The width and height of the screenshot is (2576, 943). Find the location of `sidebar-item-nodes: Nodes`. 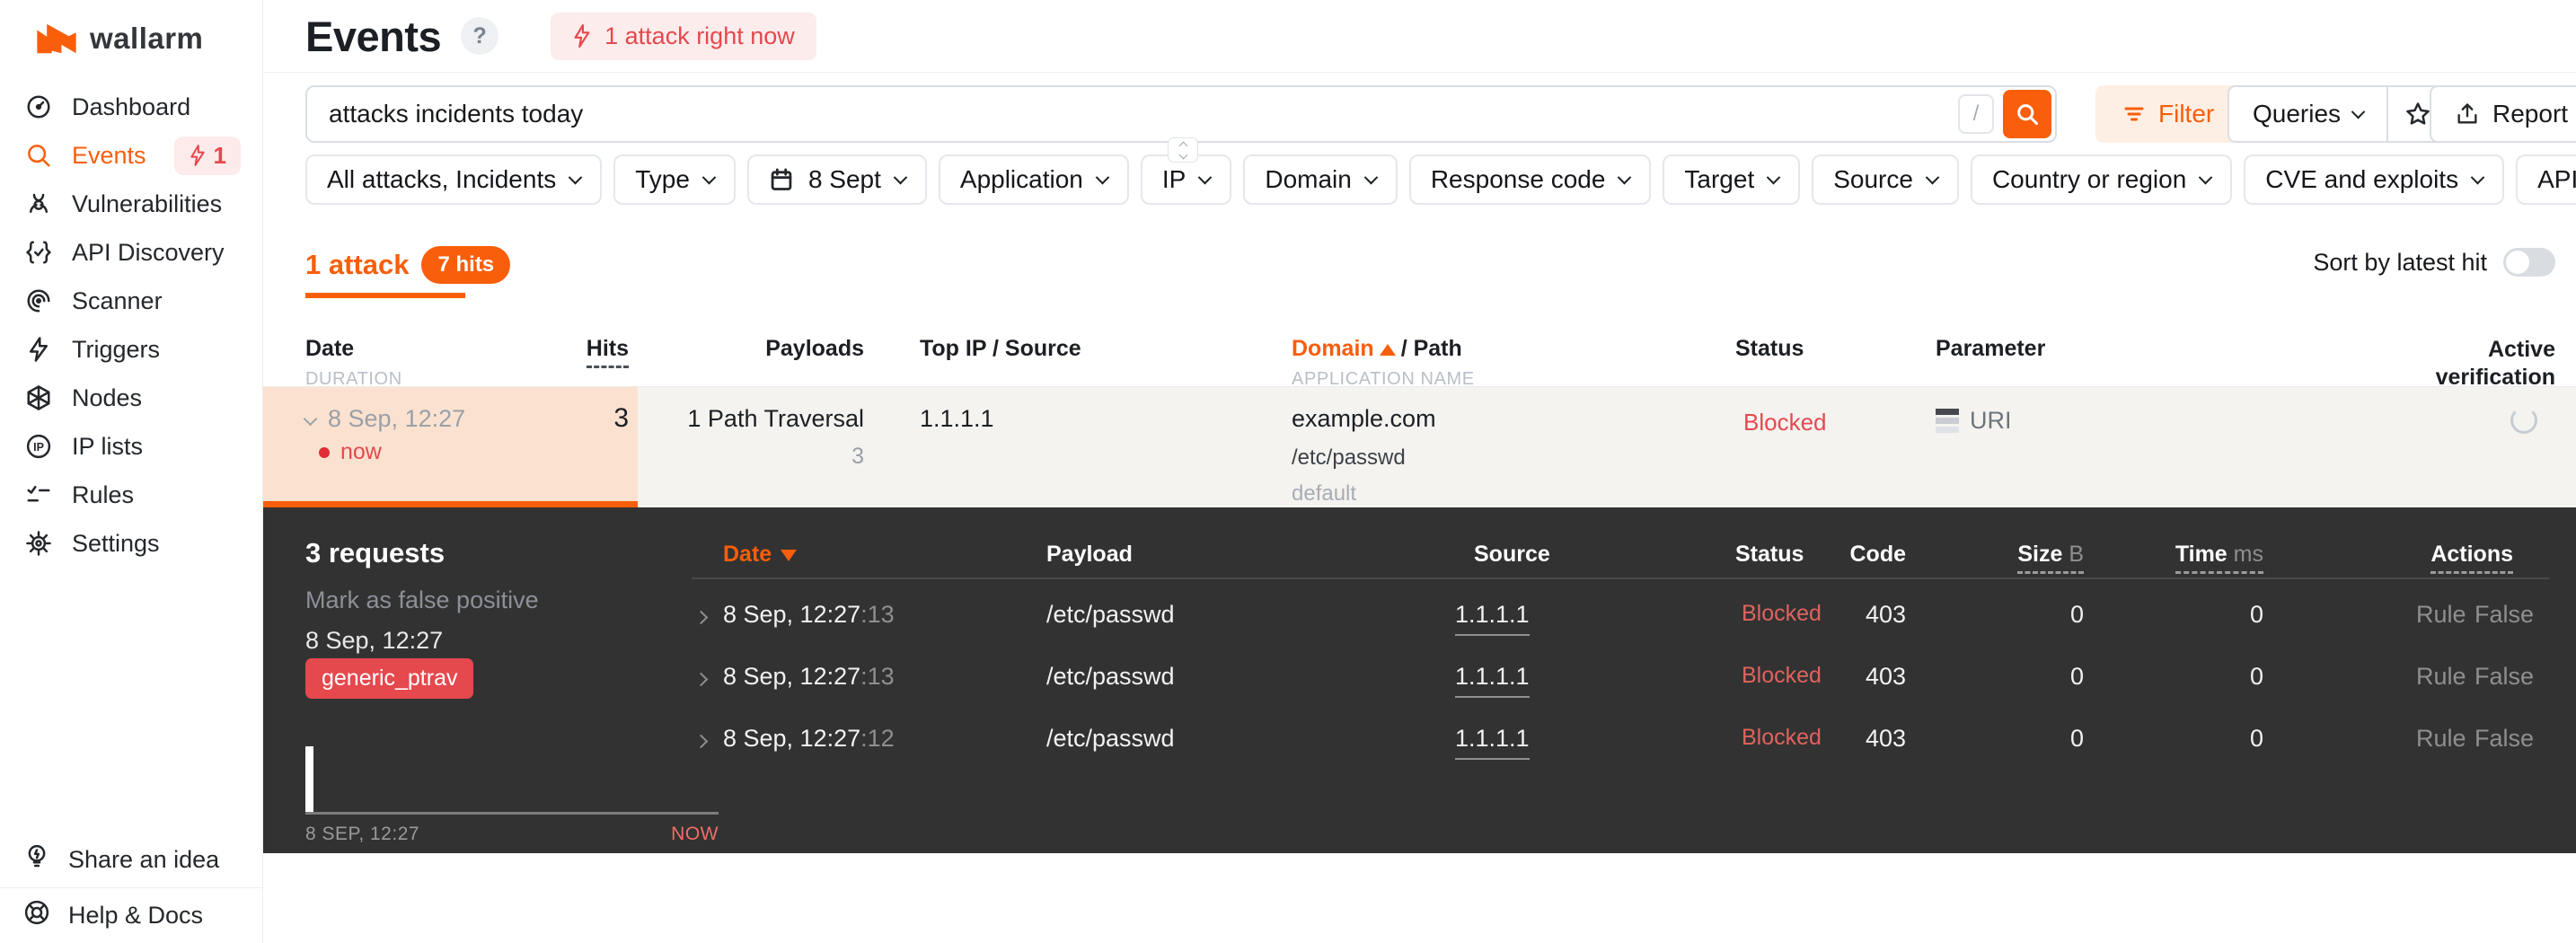

sidebar-item-nodes: Nodes is located at coordinates (131, 398).